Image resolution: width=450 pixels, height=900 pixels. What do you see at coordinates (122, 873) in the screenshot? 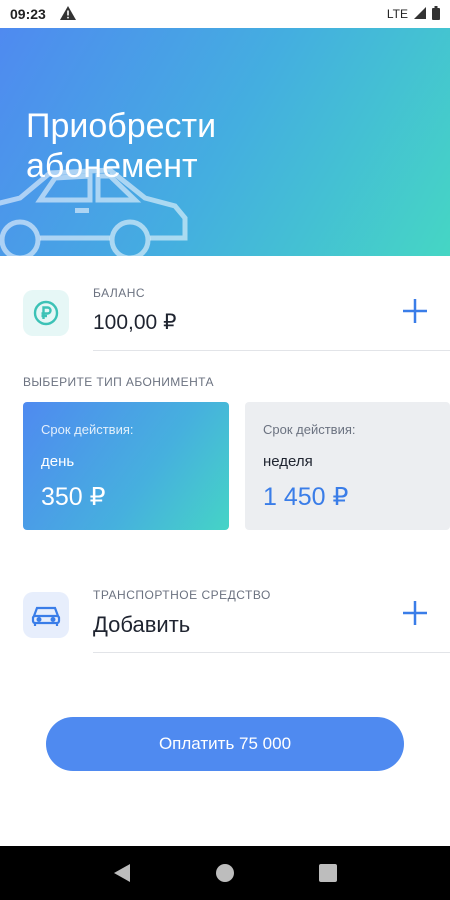
I see `back-icon` at bounding box center [122, 873].